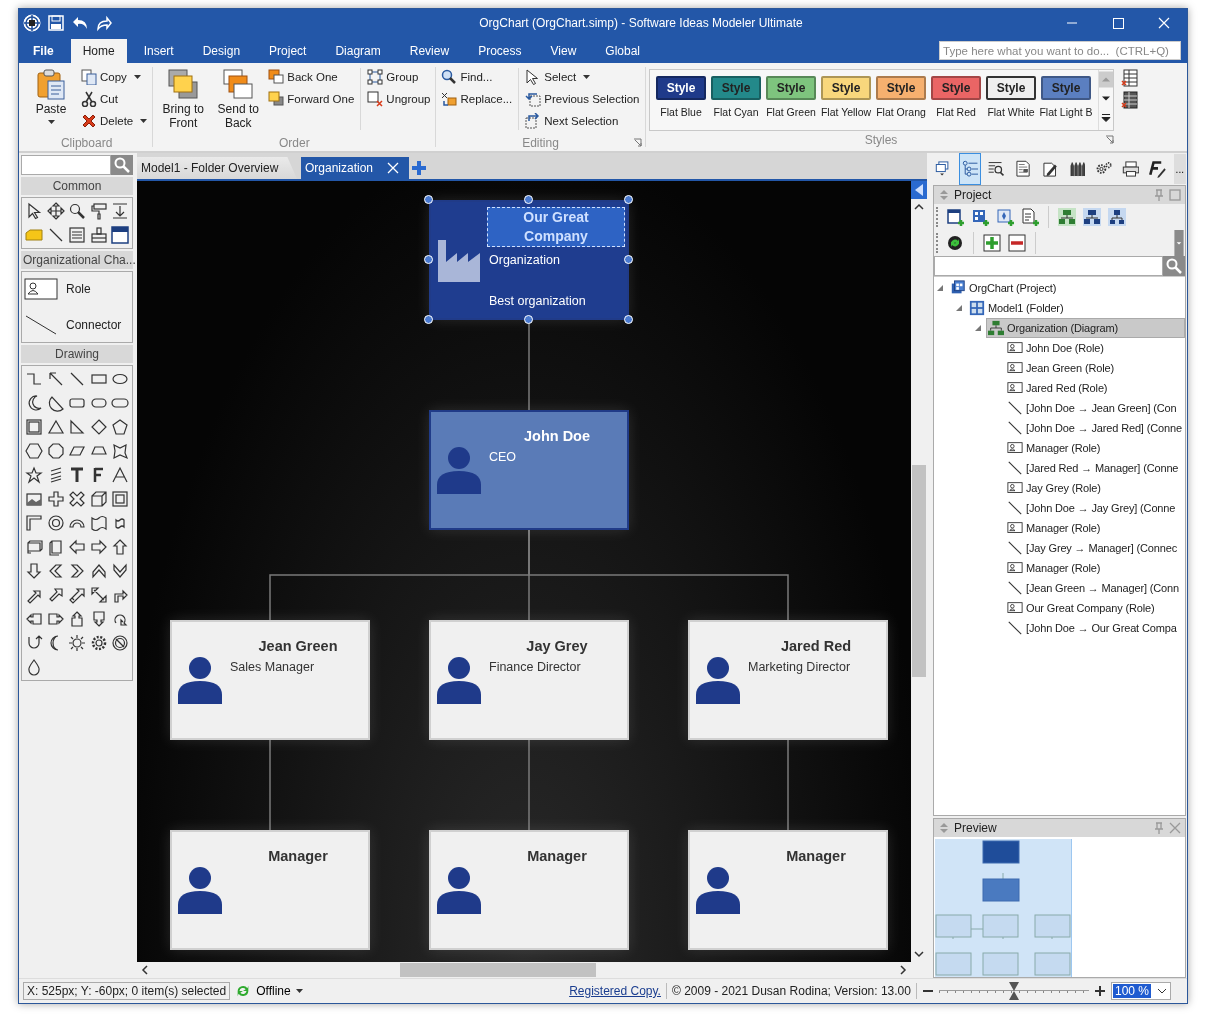 The height and width of the screenshot is (1026, 1209). Describe the element at coordinates (77, 354) in the screenshot. I see `toolbox-section-header: Drawing` at that location.